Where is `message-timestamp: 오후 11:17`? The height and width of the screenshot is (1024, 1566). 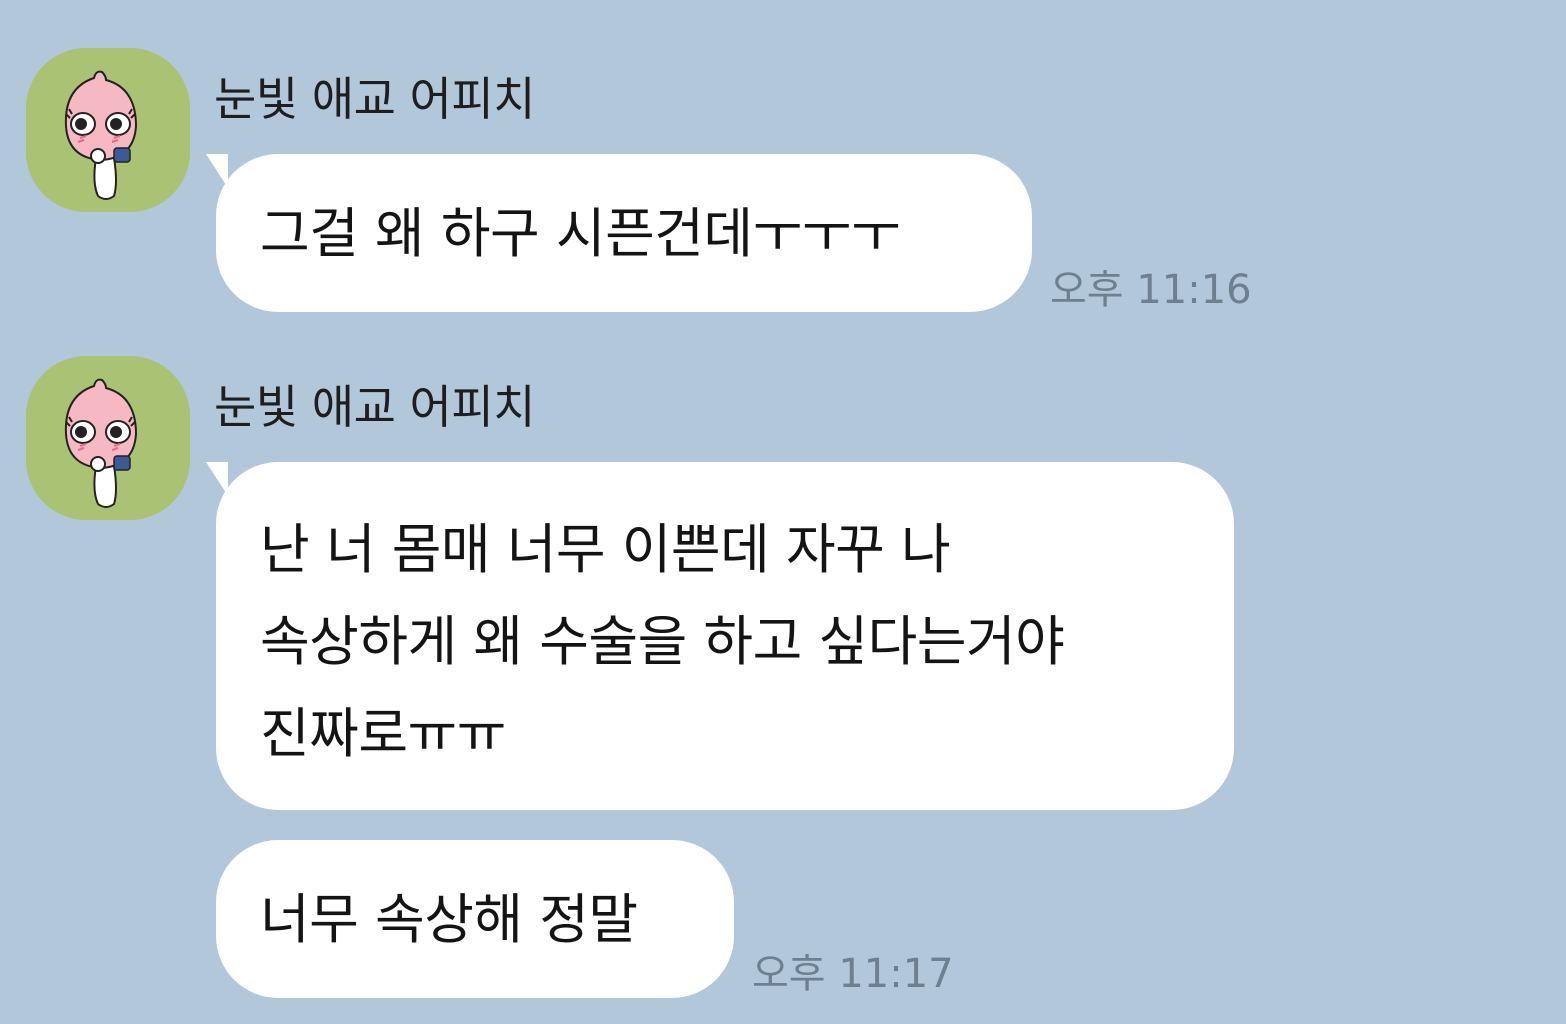 message-timestamp: 오후 11:17 is located at coordinates (853, 974).